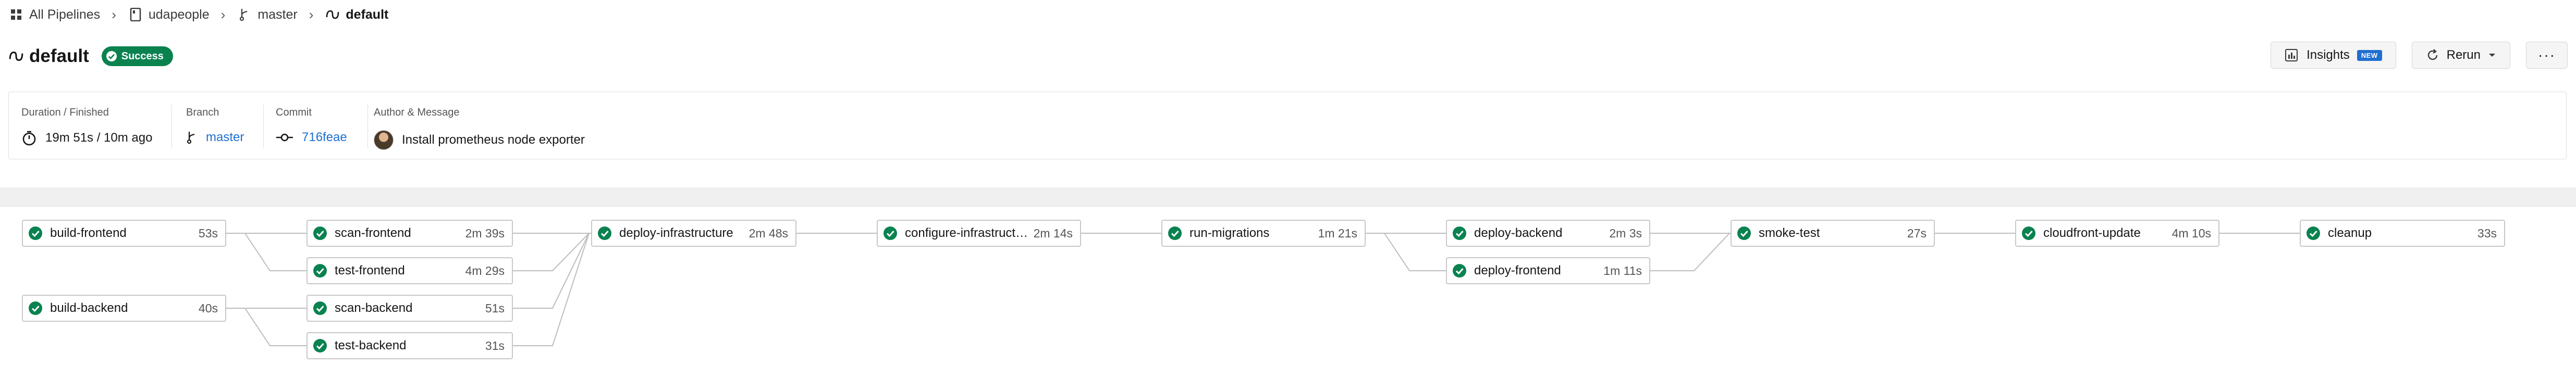 This screenshot has height=378, width=2576. What do you see at coordinates (1517, 270) in the screenshot?
I see `job-name: deploy-frontend` at bounding box center [1517, 270].